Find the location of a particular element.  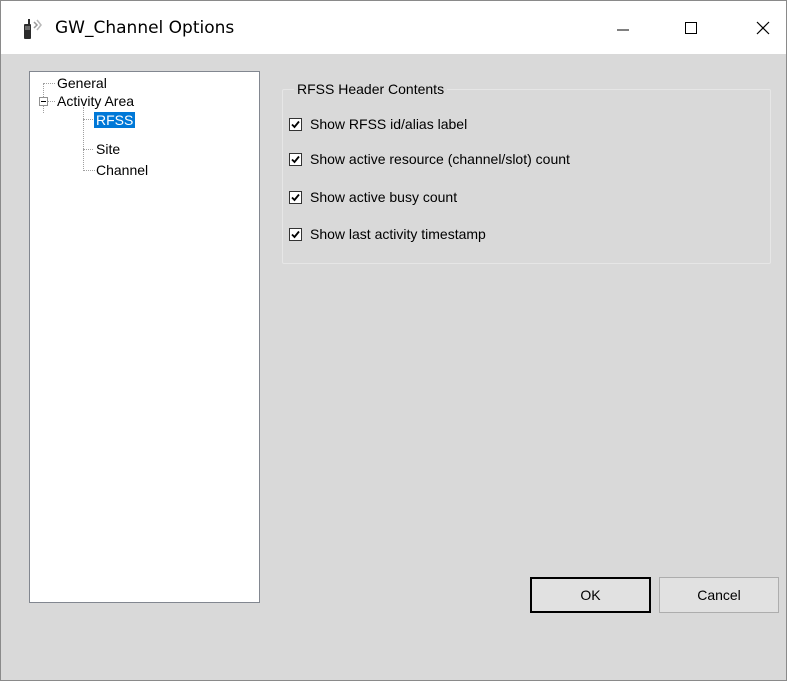

option-label: Show last activity timestamp is located at coordinates (398, 234).